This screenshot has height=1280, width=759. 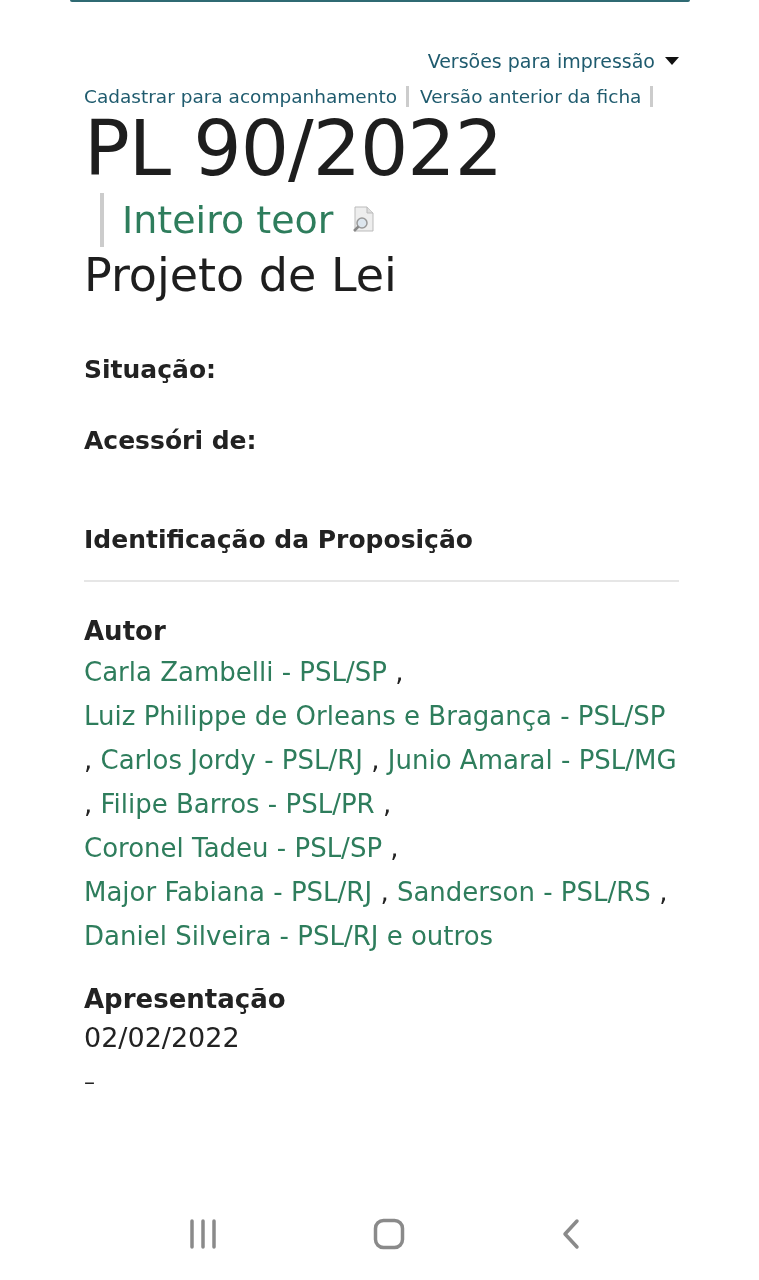 What do you see at coordinates (375, 716) in the screenshot?
I see `author-link: Luiz Philippe de Orleans e Bragança - PSL/SP` at bounding box center [375, 716].